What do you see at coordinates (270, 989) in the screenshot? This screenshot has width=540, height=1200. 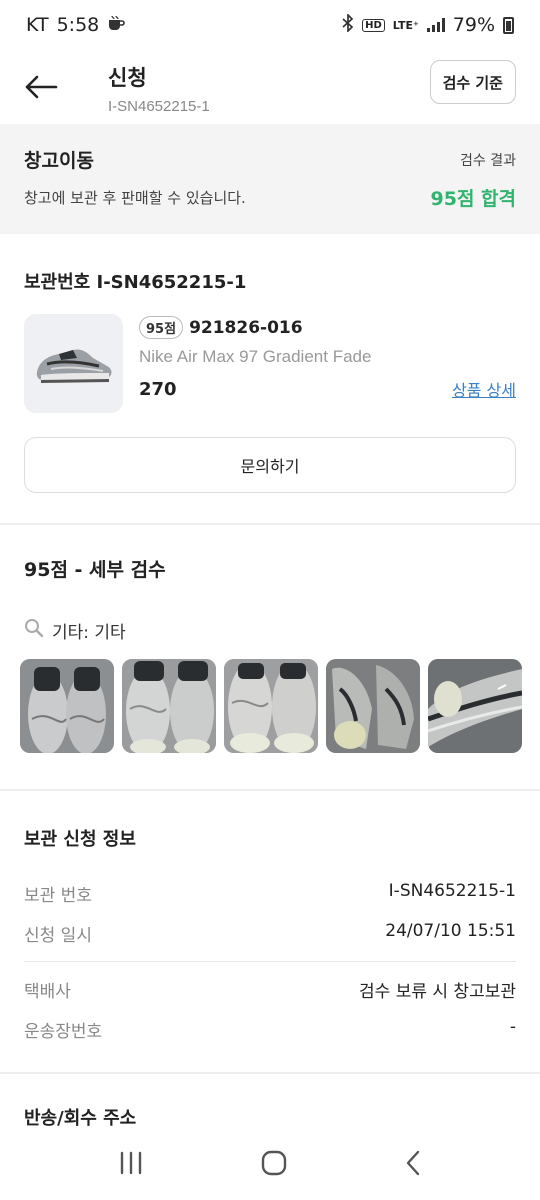 I see `info-row: 택배사 검수 보류 시 창고보관` at bounding box center [270, 989].